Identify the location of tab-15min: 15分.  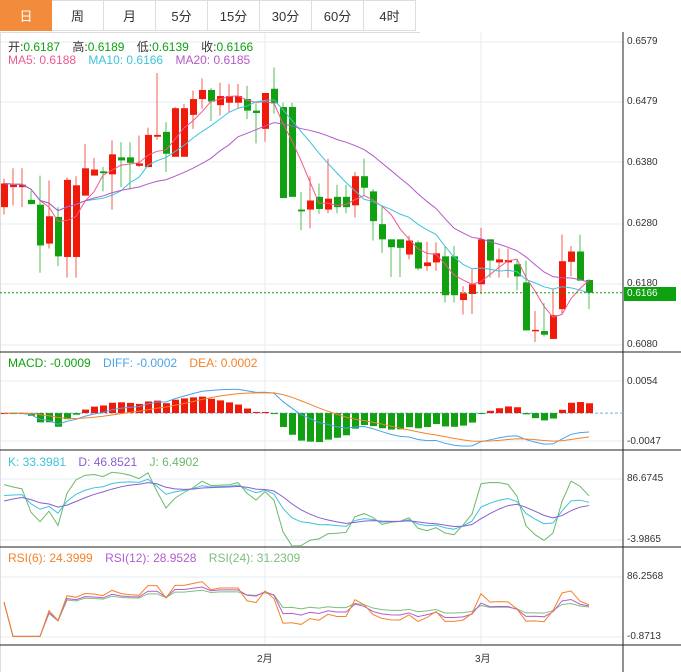
(234, 15).